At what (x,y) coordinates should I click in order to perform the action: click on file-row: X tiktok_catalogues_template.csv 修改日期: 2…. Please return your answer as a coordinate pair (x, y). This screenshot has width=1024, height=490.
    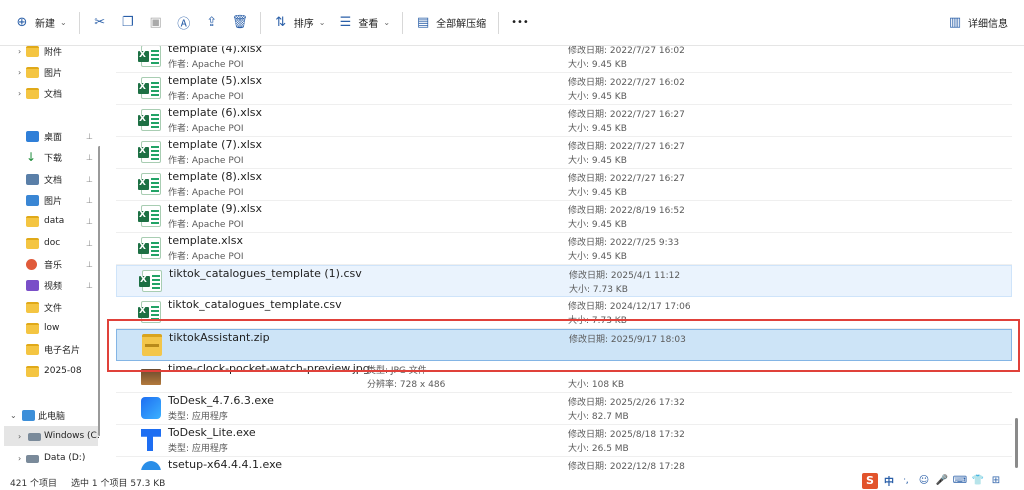
    Looking at the image, I should click on (564, 313).